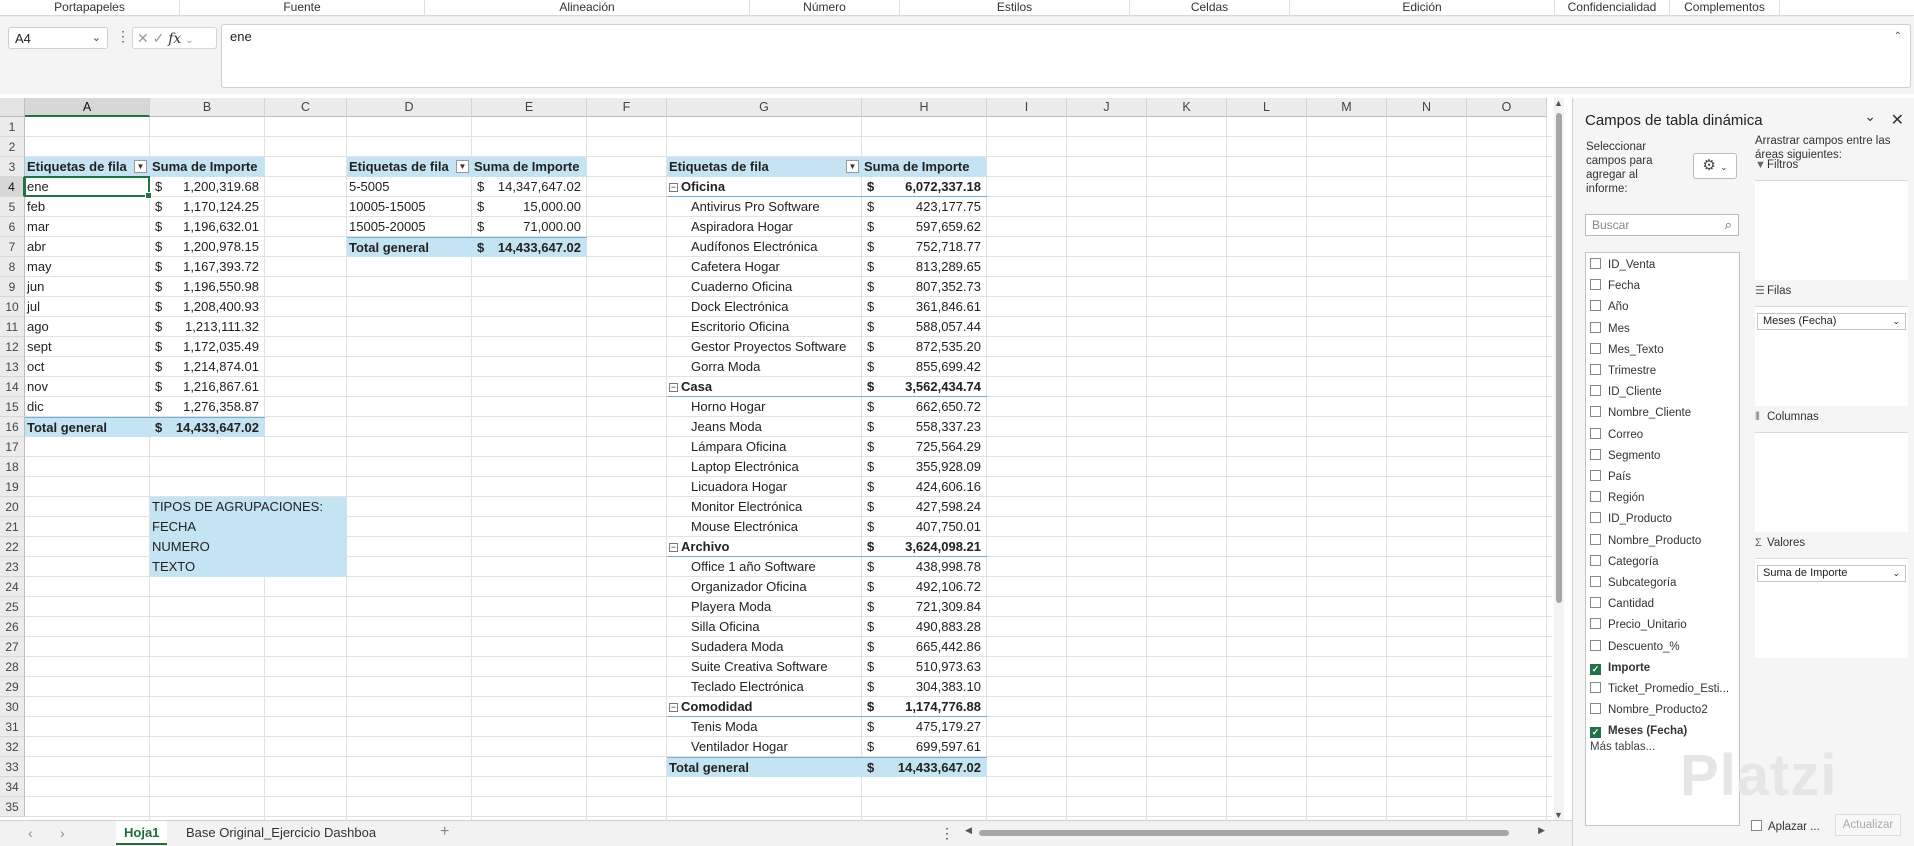 This screenshot has width=1914, height=846. I want to click on gear-icon: ⚙ ⌄, so click(1715, 166).